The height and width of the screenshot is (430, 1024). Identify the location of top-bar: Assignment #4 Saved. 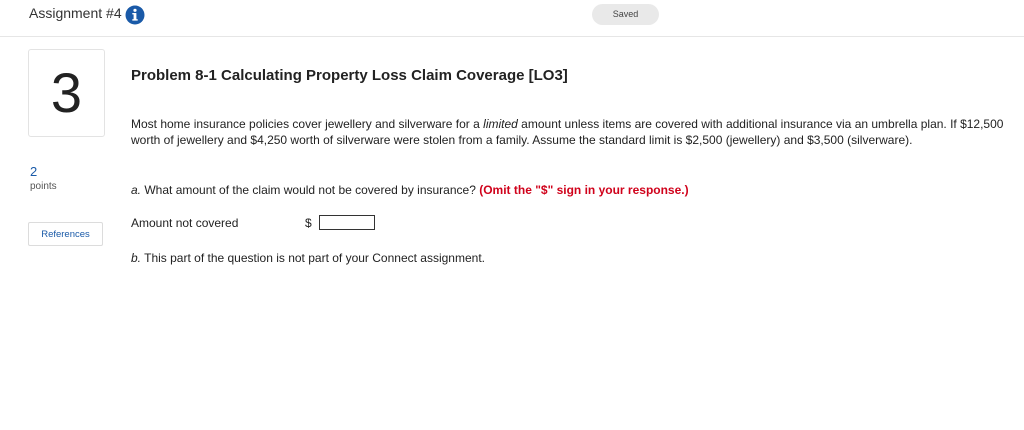
(512, 18).